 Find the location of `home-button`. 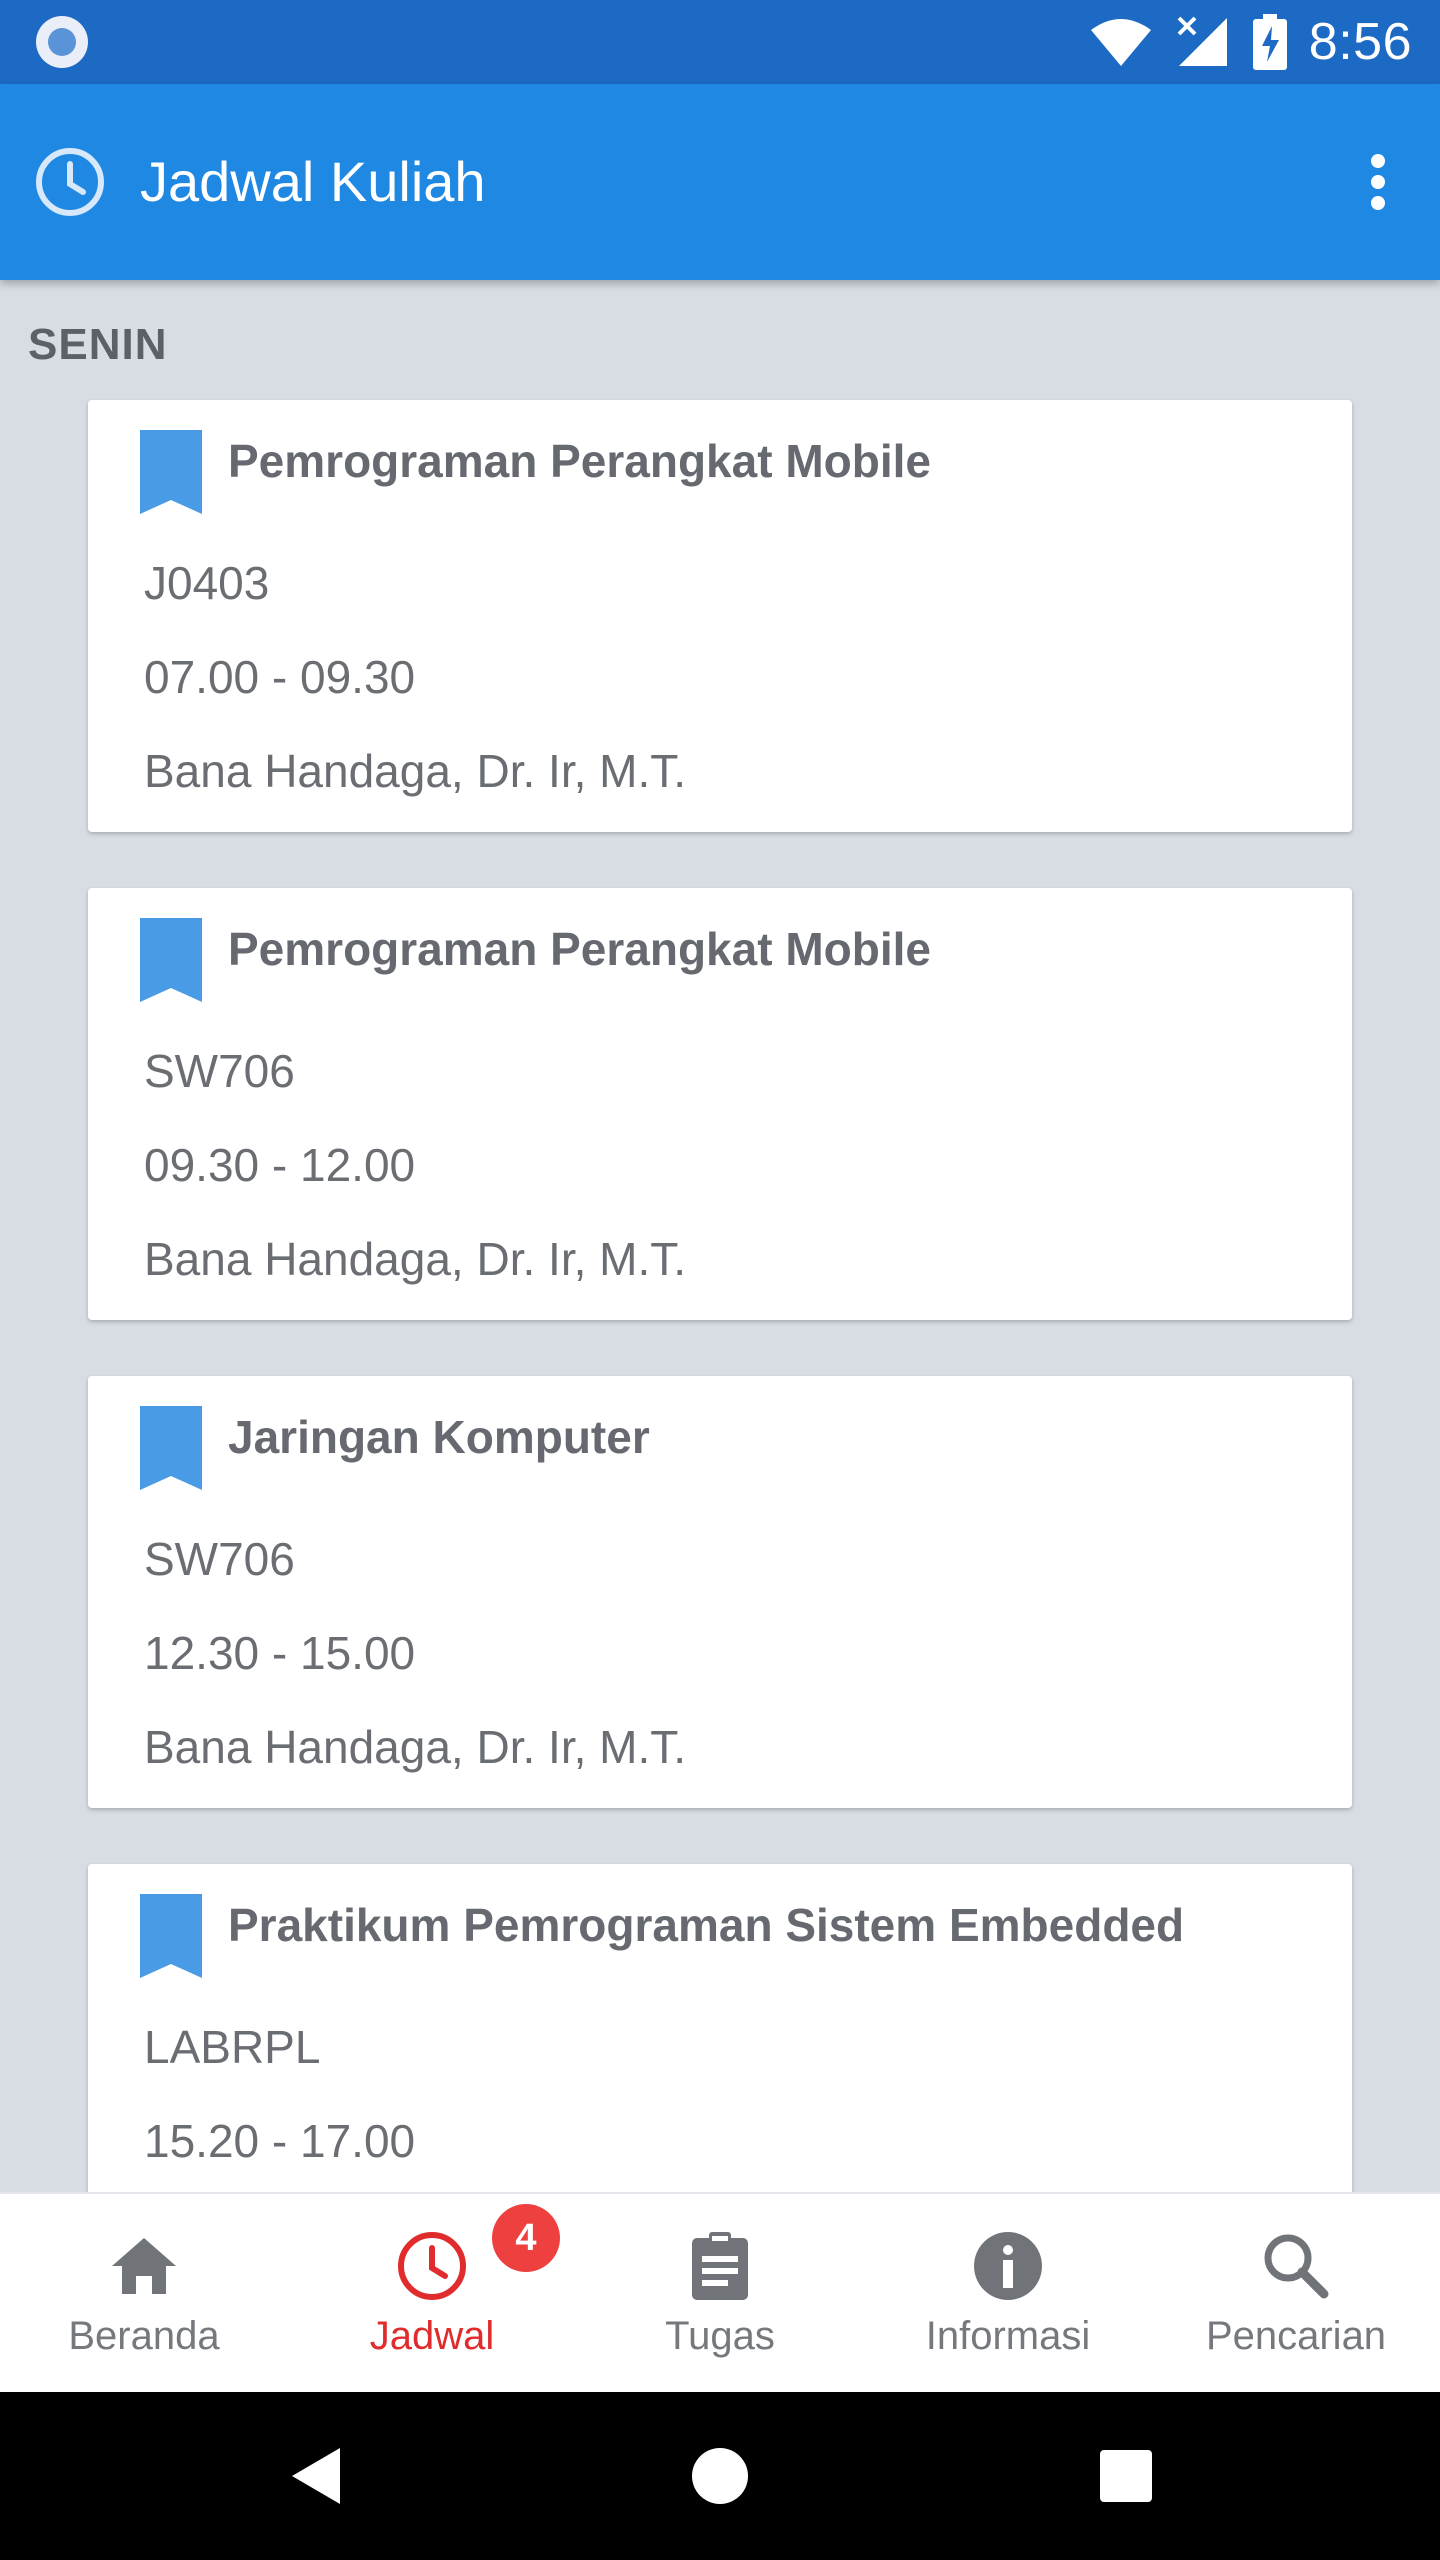

home-button is located at coordinates (720, 2476).